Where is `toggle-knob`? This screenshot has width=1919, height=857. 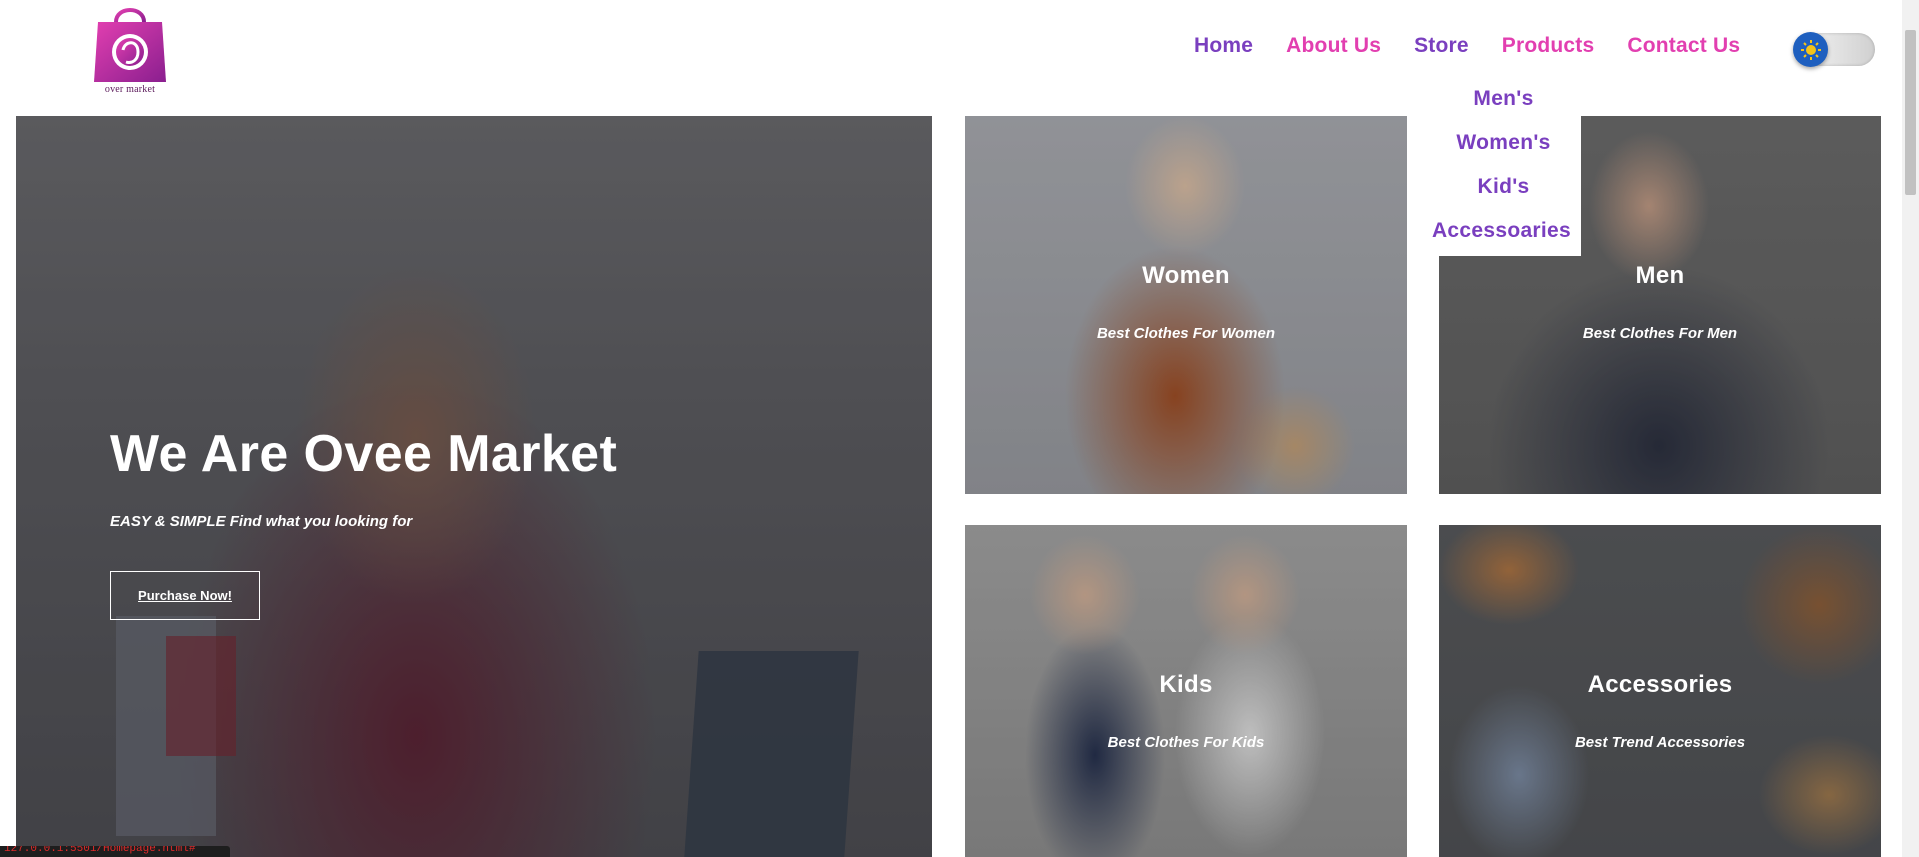 toggle-knob is located at coordinates (1810, 49).